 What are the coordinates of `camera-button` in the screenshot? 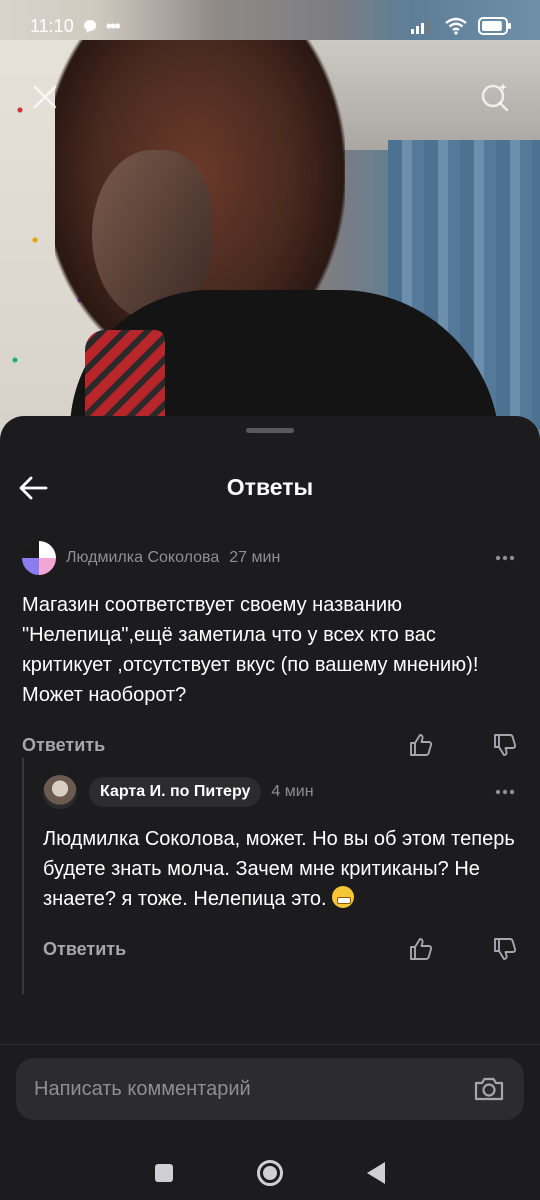 It's located at (489, 1089).